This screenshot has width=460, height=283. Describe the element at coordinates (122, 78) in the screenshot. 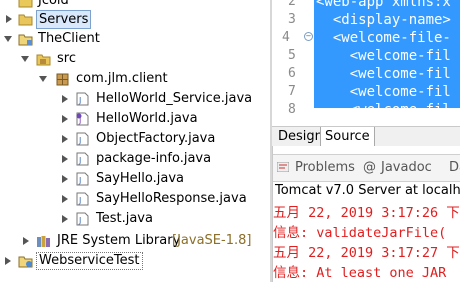

I see `tree-item-label: com.jlm.client` at that location.